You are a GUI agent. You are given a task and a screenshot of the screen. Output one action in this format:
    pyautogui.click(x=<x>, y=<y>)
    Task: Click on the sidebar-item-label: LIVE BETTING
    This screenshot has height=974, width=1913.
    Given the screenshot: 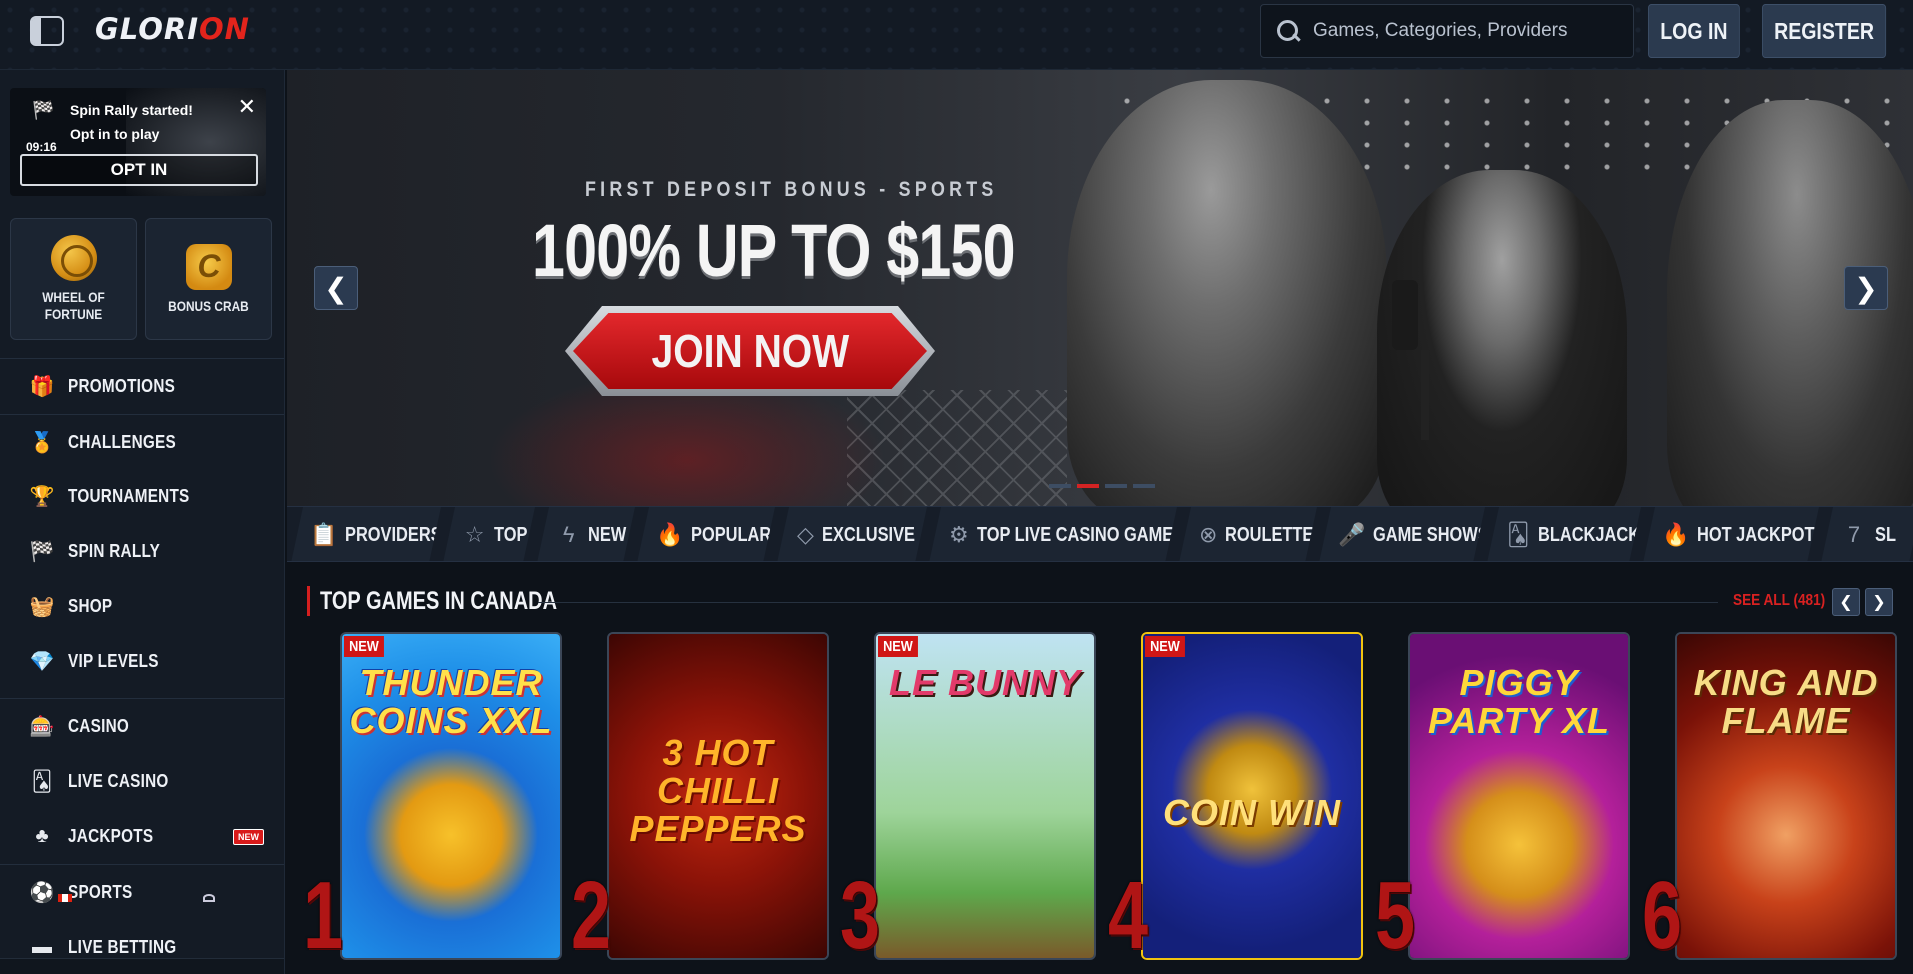 What is the action you would take?
    pyautogui.click(x=122, y=947)
    